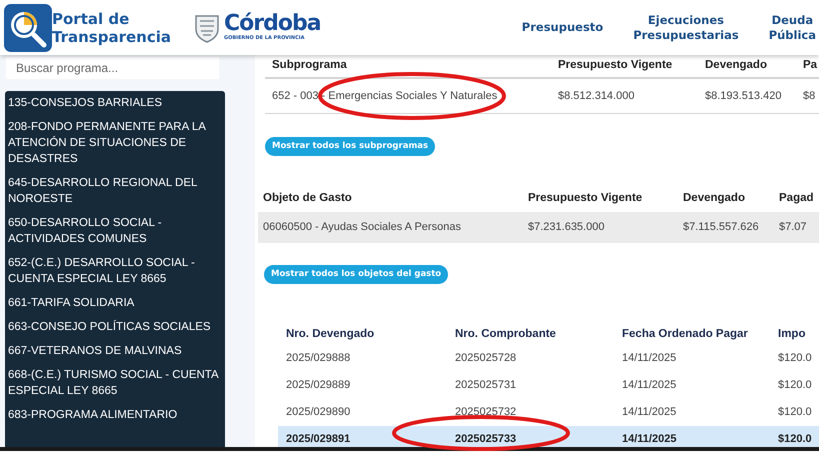 The width and height of the screenshot is (819, 460). I want to click on table-cell-text: 2025025728, so click(486, 358).